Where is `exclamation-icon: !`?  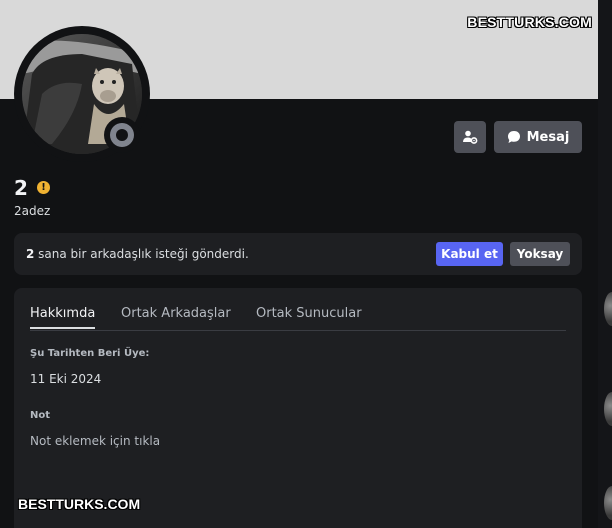
exclamation-icon: ! is located at coordinates (43, 187).